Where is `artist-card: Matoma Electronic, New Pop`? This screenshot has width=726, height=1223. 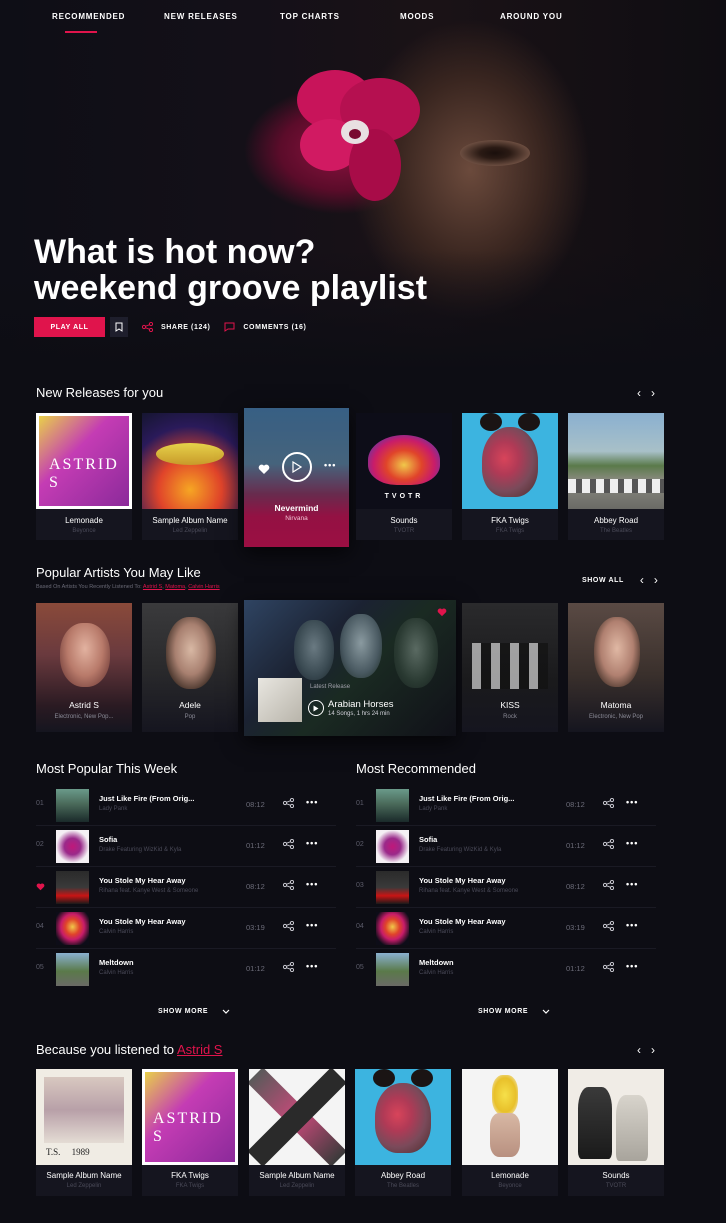 artist-card: Matoma Electronic, New Pop is located at coordinates (616, 667).